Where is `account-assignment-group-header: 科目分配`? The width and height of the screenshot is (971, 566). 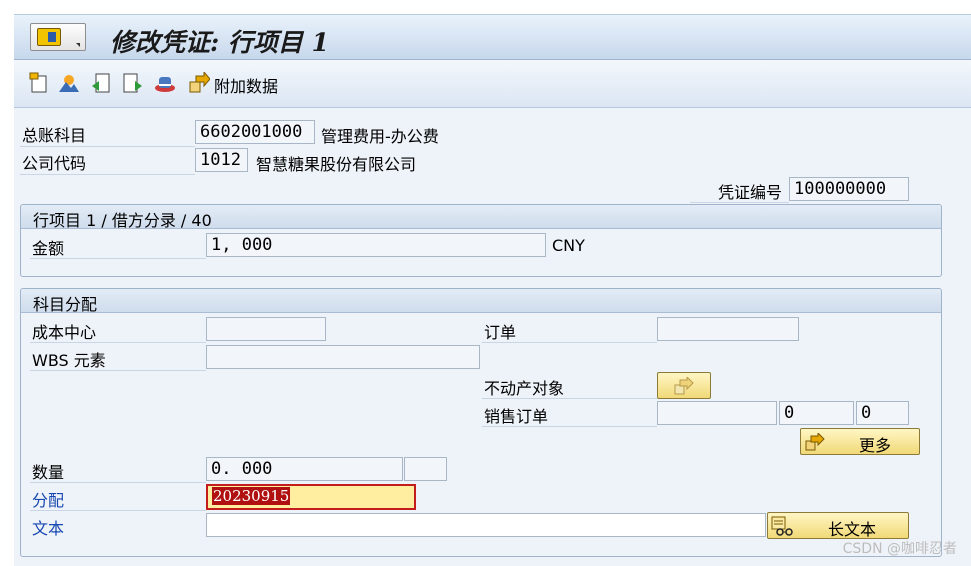
account-assignment-group-header: 科目分配 is located at coordinates (481, 301).